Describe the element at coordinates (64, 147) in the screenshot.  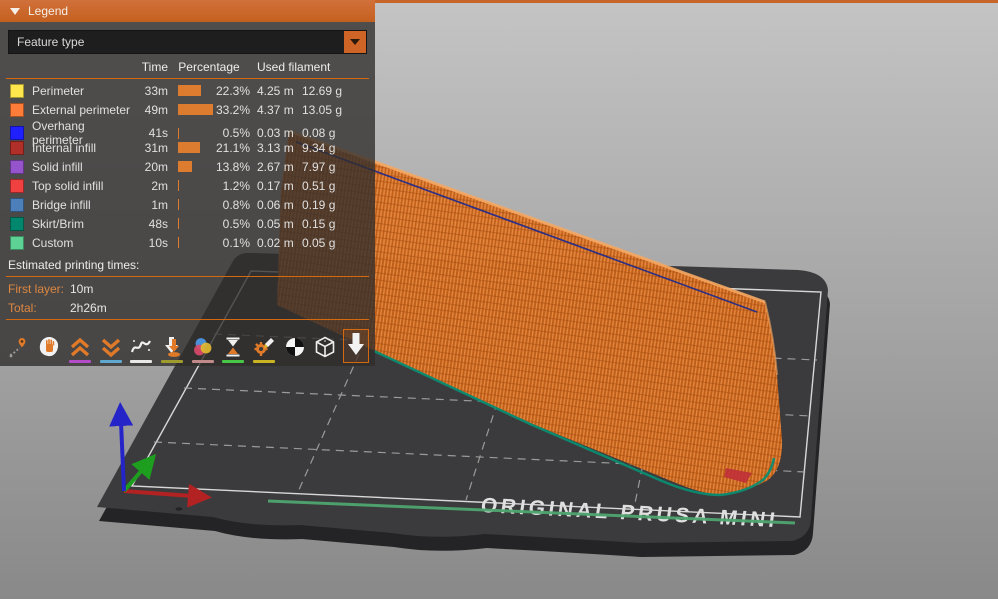
I see `feature-label: Internal infill` at that location.